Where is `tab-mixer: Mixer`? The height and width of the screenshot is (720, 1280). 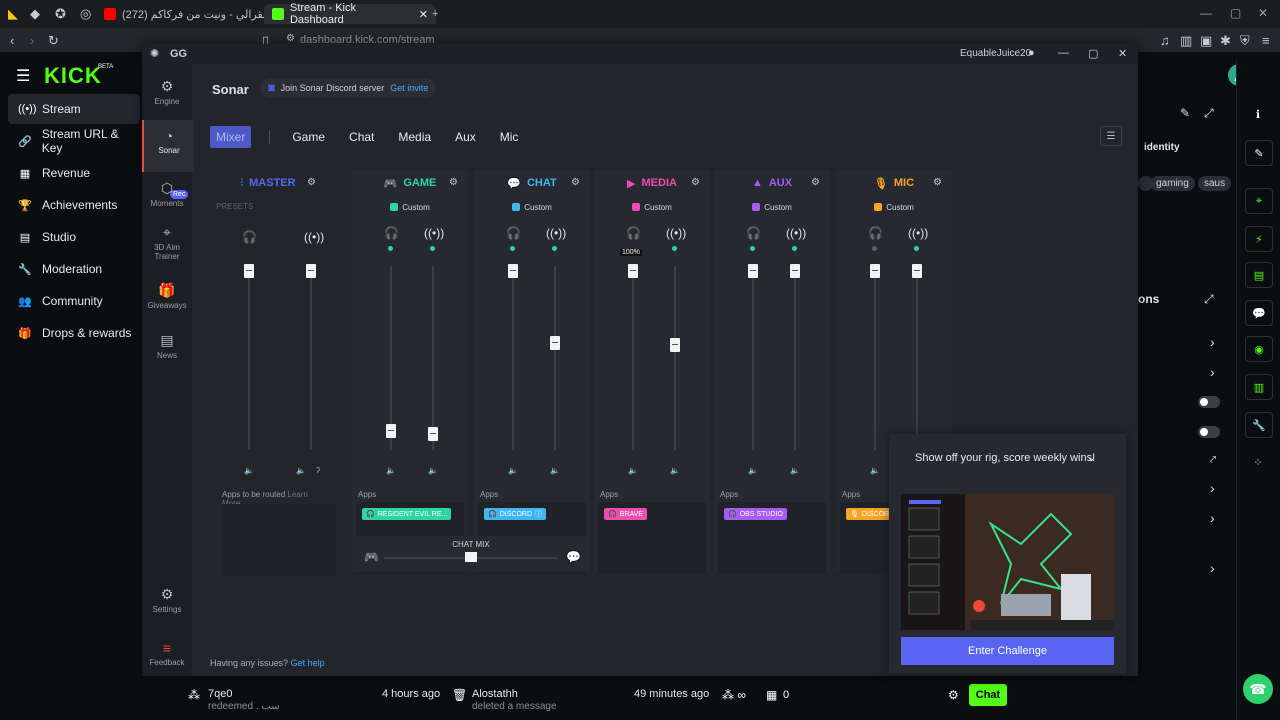 tab-mixer: Mixer is located at coordinates (231, 137).